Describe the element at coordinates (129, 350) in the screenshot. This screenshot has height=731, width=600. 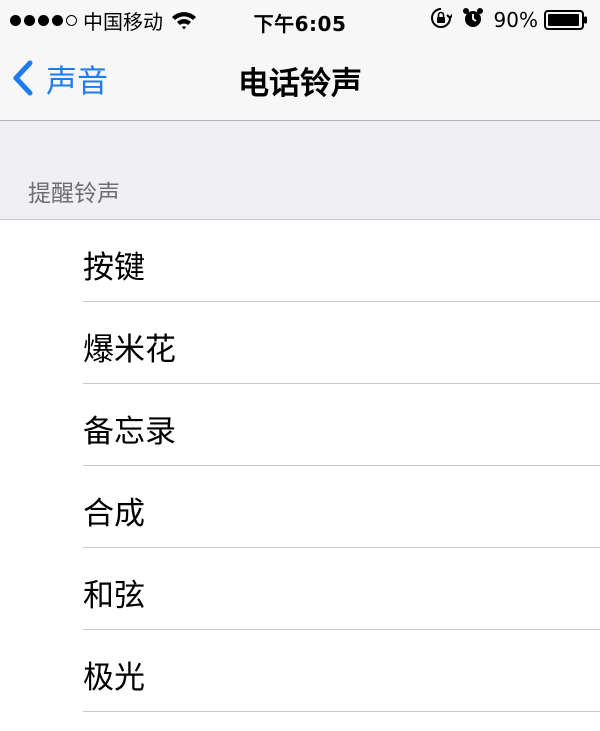
I see `ringtone-label: 爆米花` at that location.